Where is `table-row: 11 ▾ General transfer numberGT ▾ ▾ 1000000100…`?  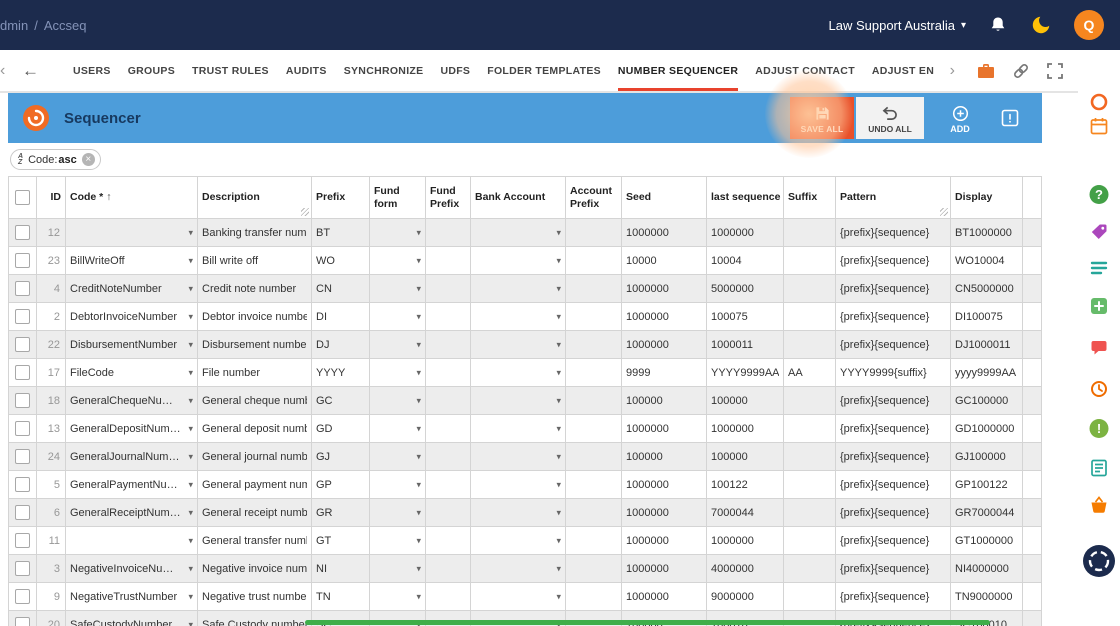
table-row: 11 ▾ General transfer numberGT ▾ ▾ 1000000100… is located at coordinates (525, 540).